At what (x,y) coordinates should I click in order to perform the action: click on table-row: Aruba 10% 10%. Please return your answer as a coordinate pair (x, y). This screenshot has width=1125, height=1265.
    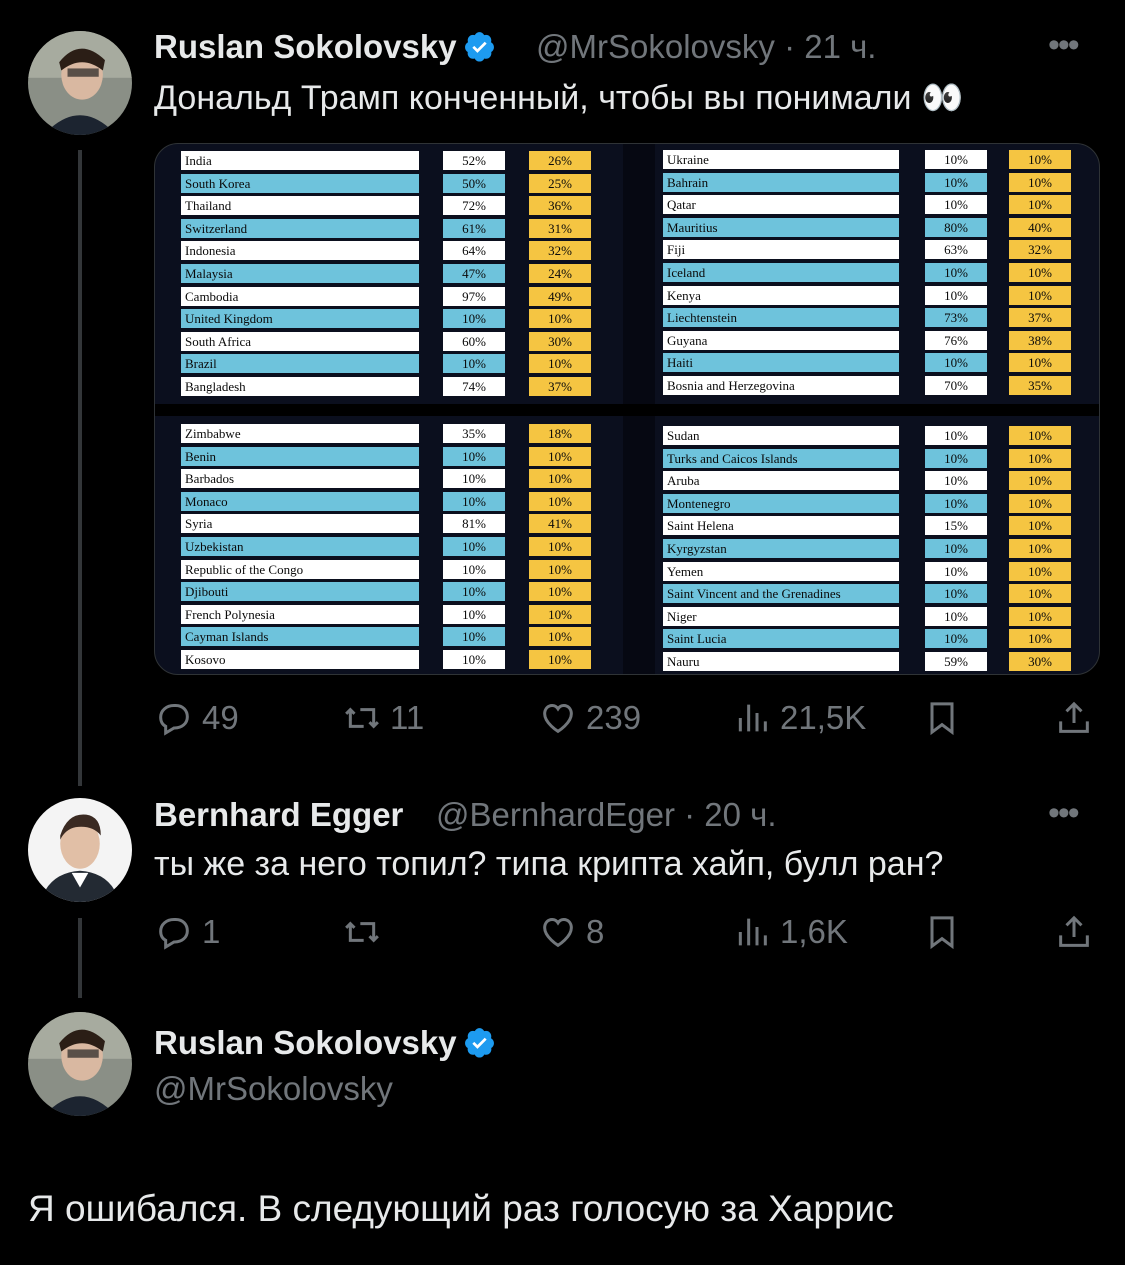
    Looking at the image, I should click on (871, 481).